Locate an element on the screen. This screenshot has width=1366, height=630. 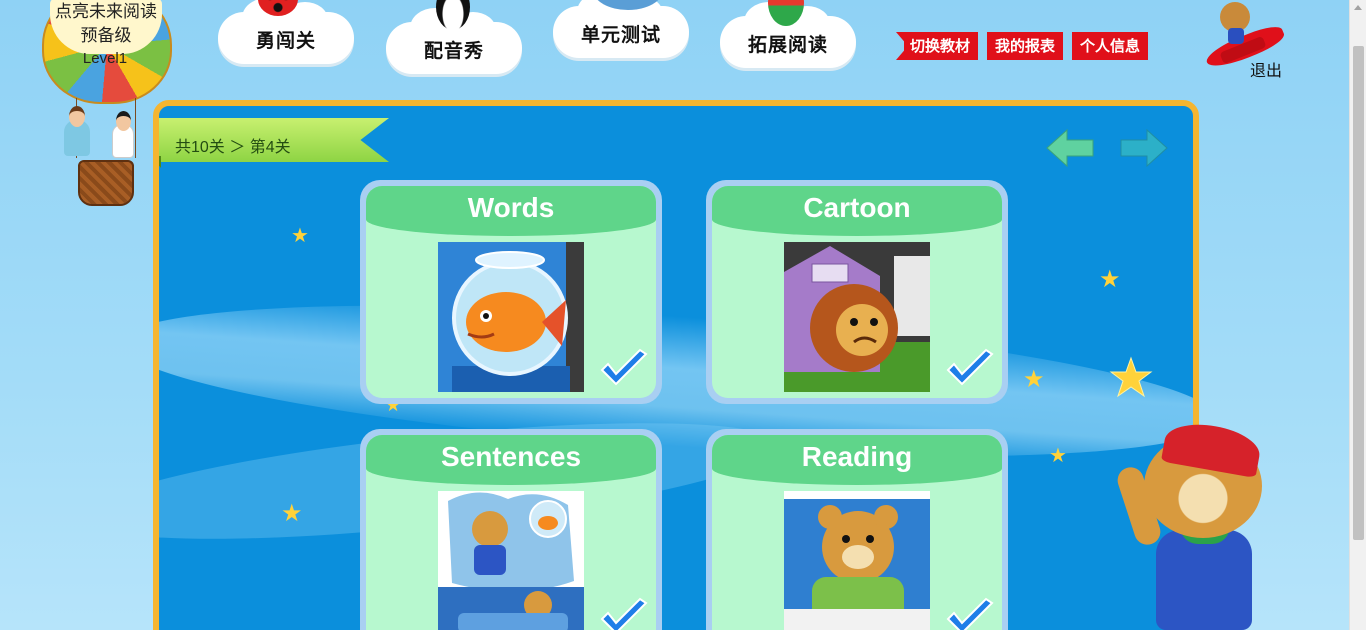
card-words: Words is located at coordinates (511, 292).